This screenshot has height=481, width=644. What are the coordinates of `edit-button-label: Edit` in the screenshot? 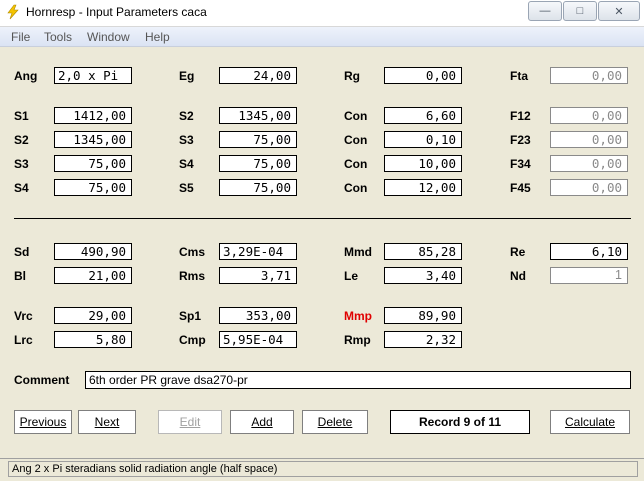 It's located at (190, 422).